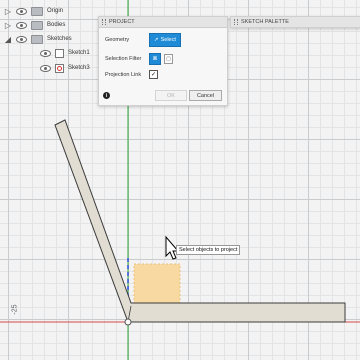 This screenshot has height=360, width=360. What do you see at coordinates (56, 25) in the screenshot?
I see `browser-item-label: Bodies` at bounding box center [56, 25].